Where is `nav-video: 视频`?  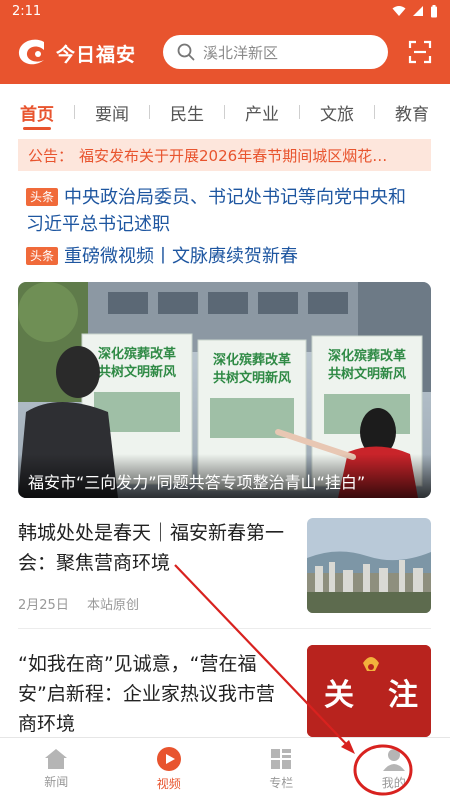 nav-video: 视频 is located at coordinates (169, 769).